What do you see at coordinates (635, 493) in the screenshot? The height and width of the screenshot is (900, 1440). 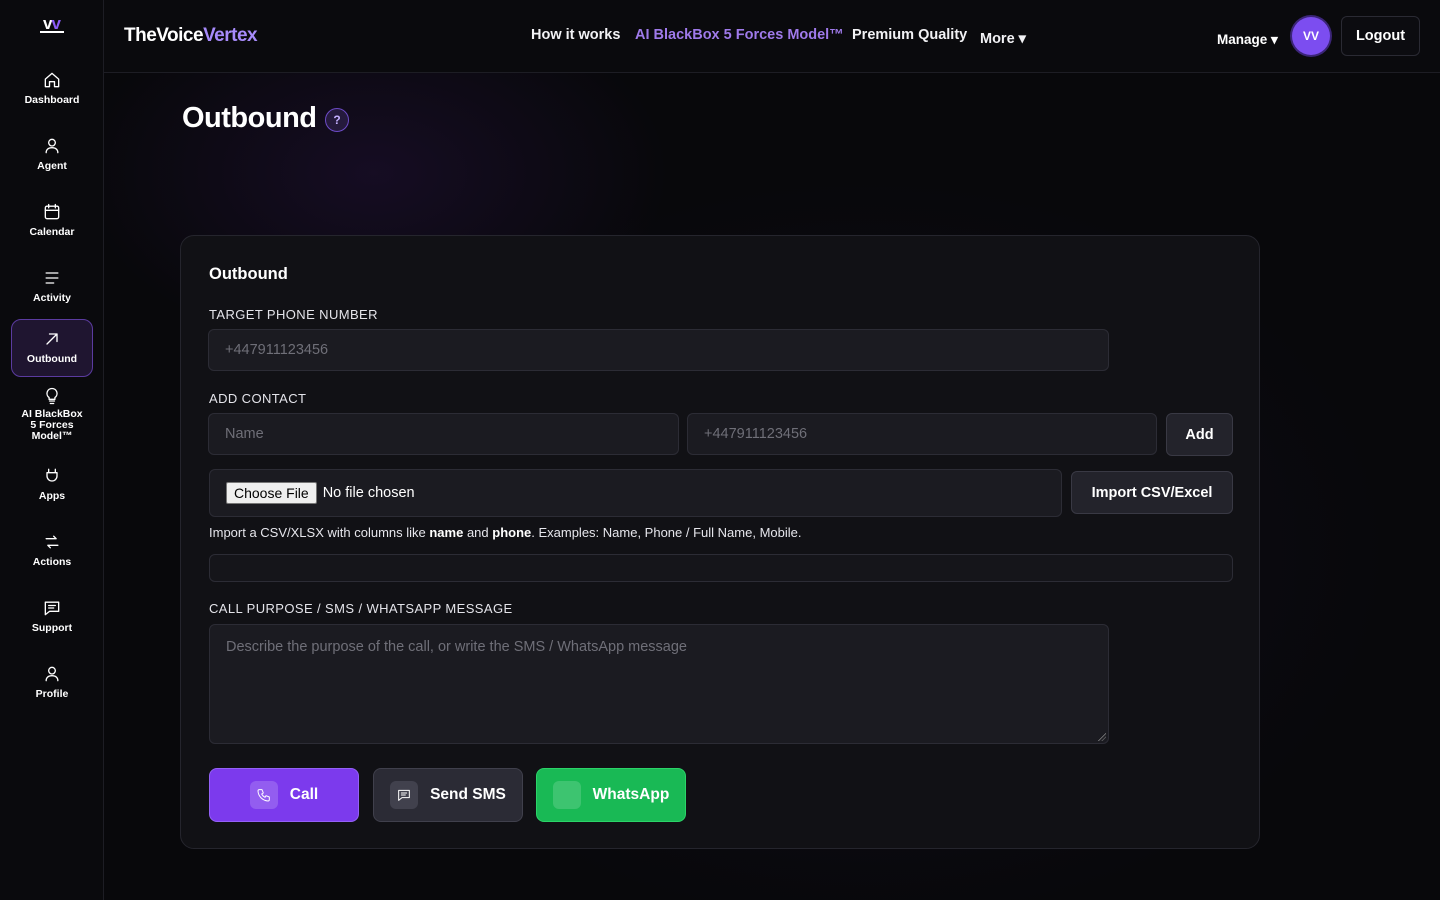 I see `file-input: Choose File No file chosen` at bounding box center [635, 493].